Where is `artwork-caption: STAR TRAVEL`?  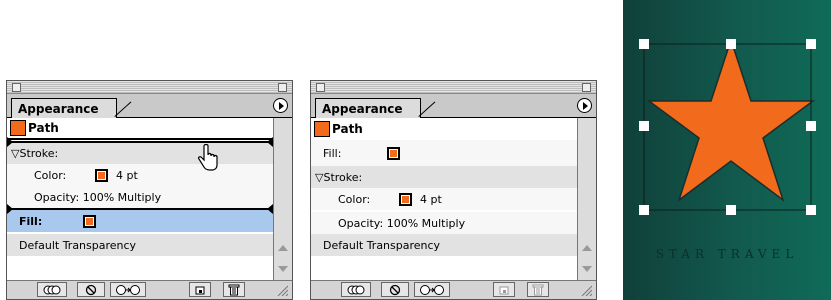 artwork-caption: STAR TRAVEL is located at coordinates (727, 254).